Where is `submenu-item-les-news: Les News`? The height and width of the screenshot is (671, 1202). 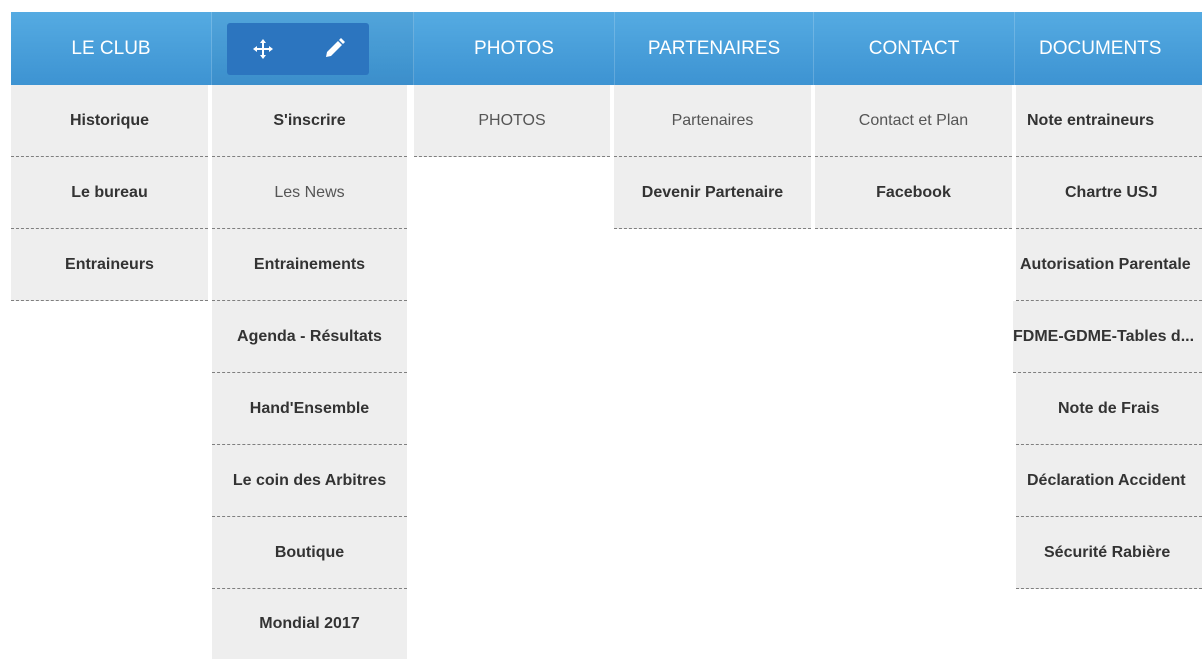 submenu-item-les-news: Les News is located at coordinates (309, 193).